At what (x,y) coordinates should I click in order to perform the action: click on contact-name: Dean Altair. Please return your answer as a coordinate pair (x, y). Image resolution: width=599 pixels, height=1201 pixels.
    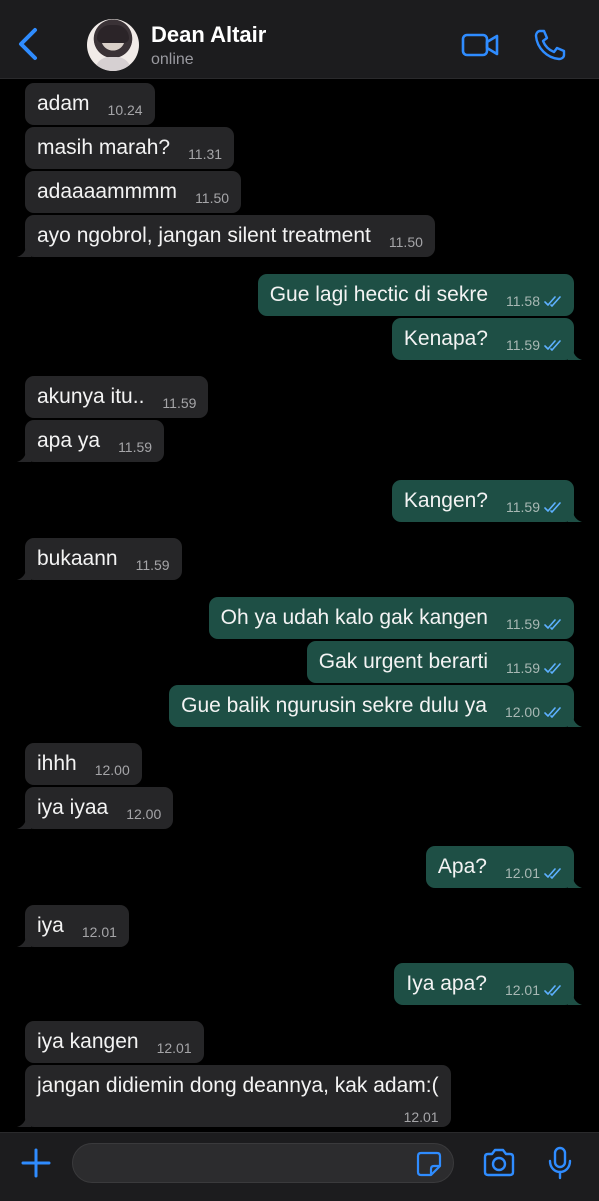
    Looking at the image, I should click on (208, 35).